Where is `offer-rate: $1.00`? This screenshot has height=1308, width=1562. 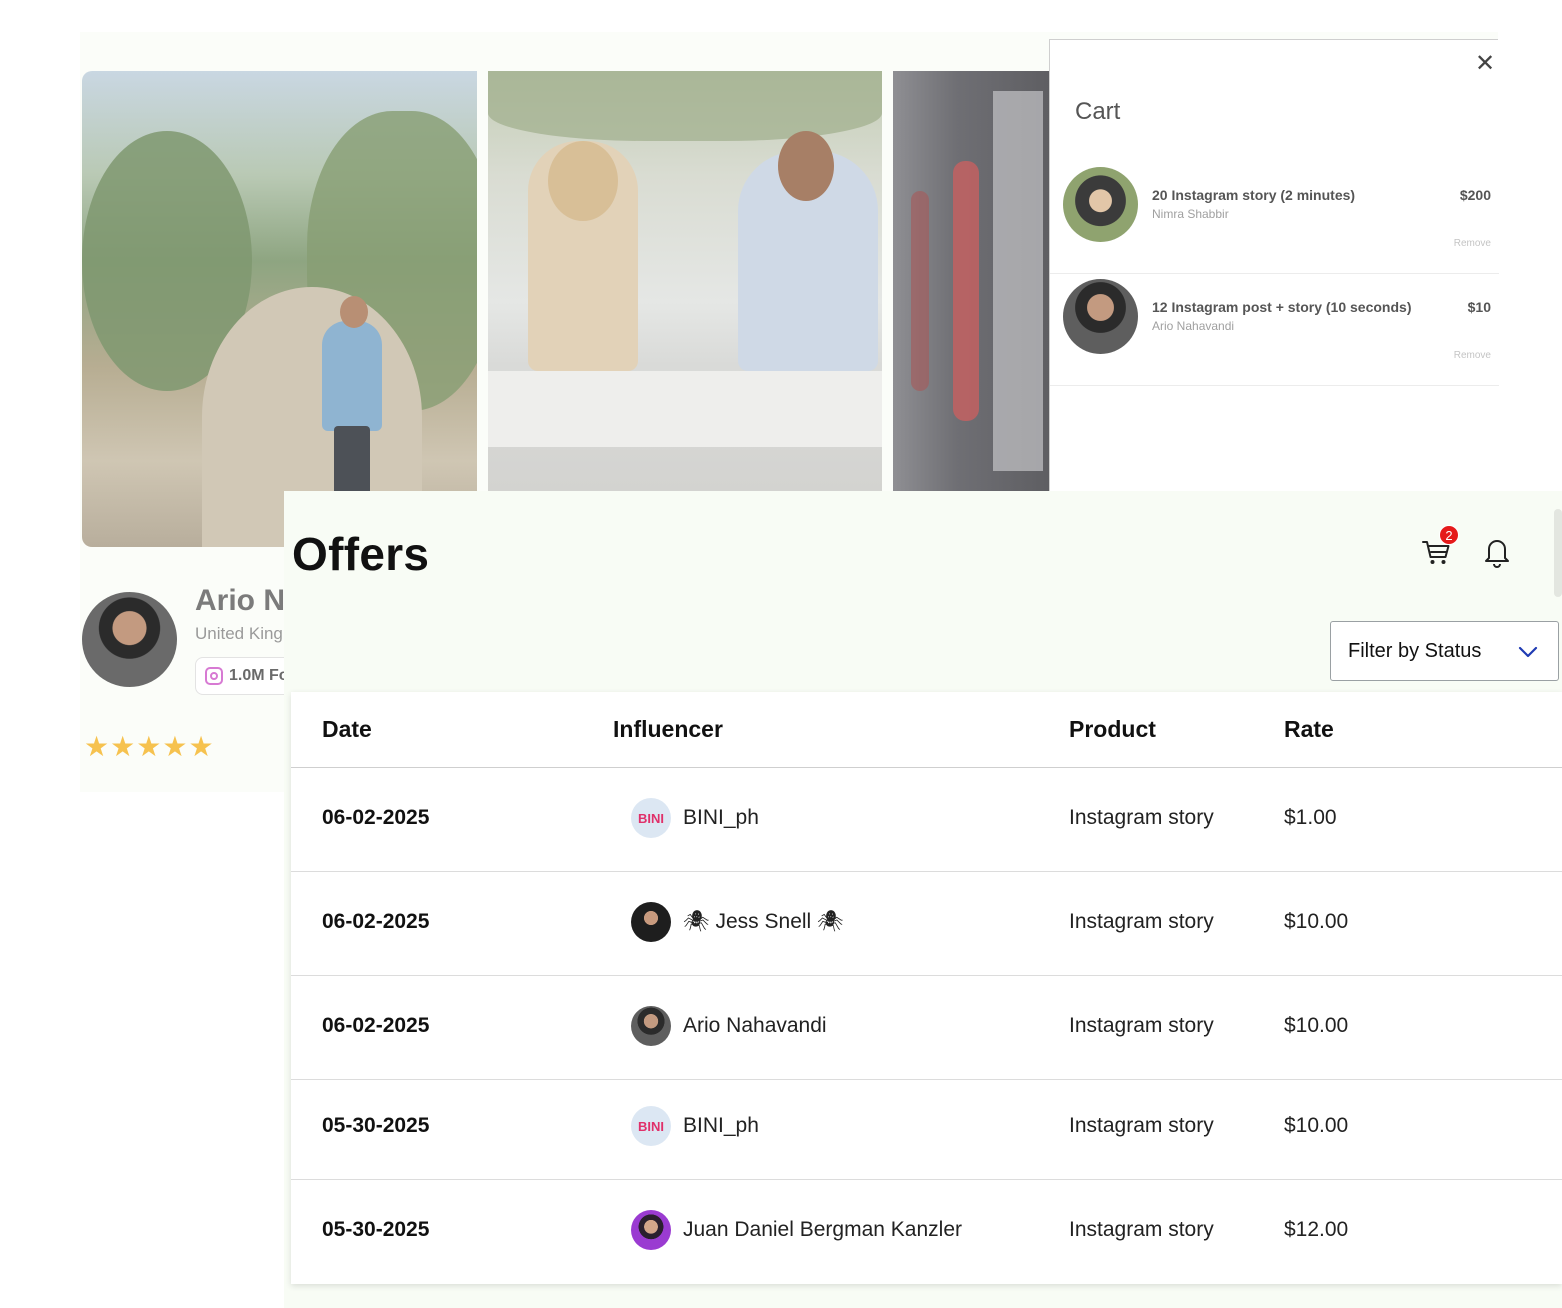
offer-rate: $1.00 is located at coordinates (1310, 817).